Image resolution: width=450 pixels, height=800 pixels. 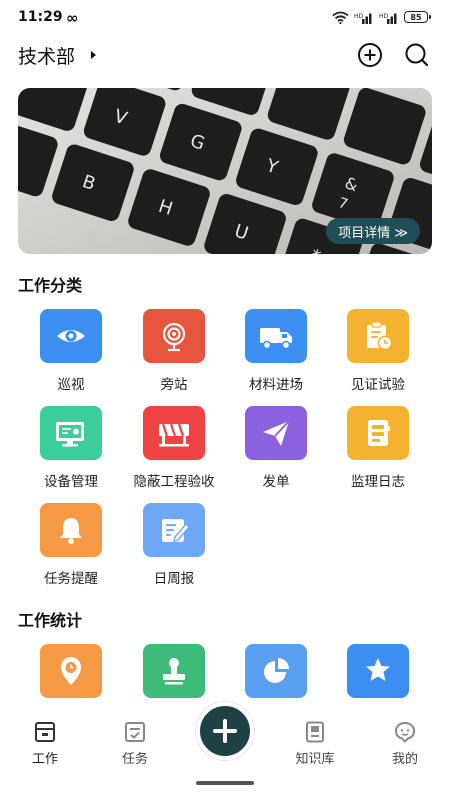 What do you see at coordinates (378, 671) in the screenshot?
I see `star-chat-icon` at bounding box center [378, 671].